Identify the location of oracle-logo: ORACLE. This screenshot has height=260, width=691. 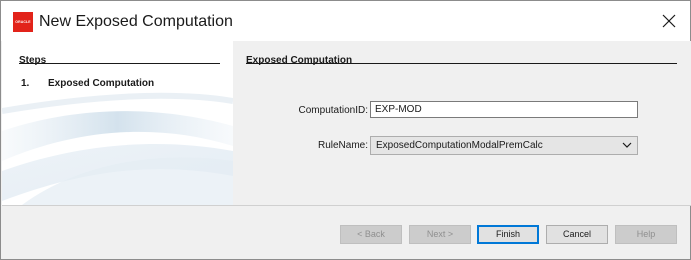
(23, 22).